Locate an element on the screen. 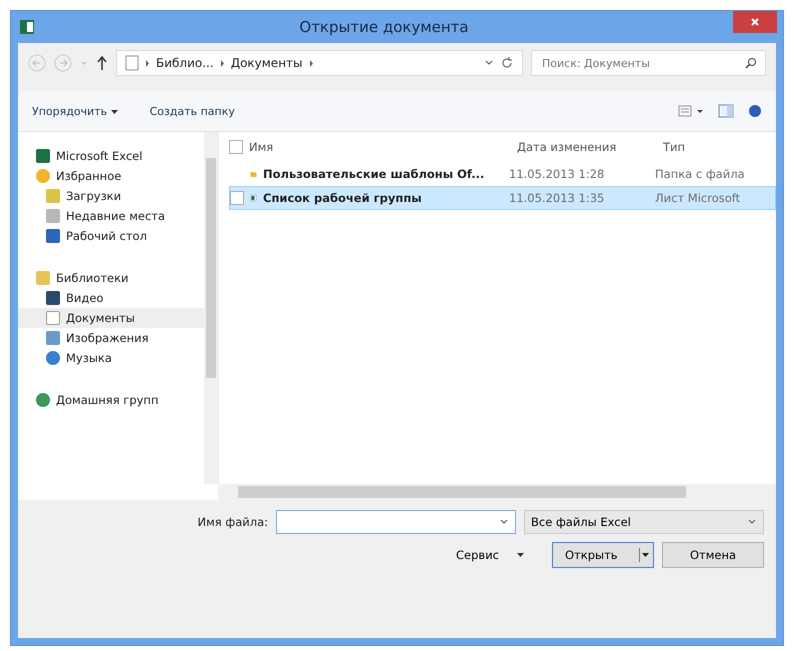 This screenshot has width=794, height=651. up-arrow-icon is located at coordinates (102, 63).